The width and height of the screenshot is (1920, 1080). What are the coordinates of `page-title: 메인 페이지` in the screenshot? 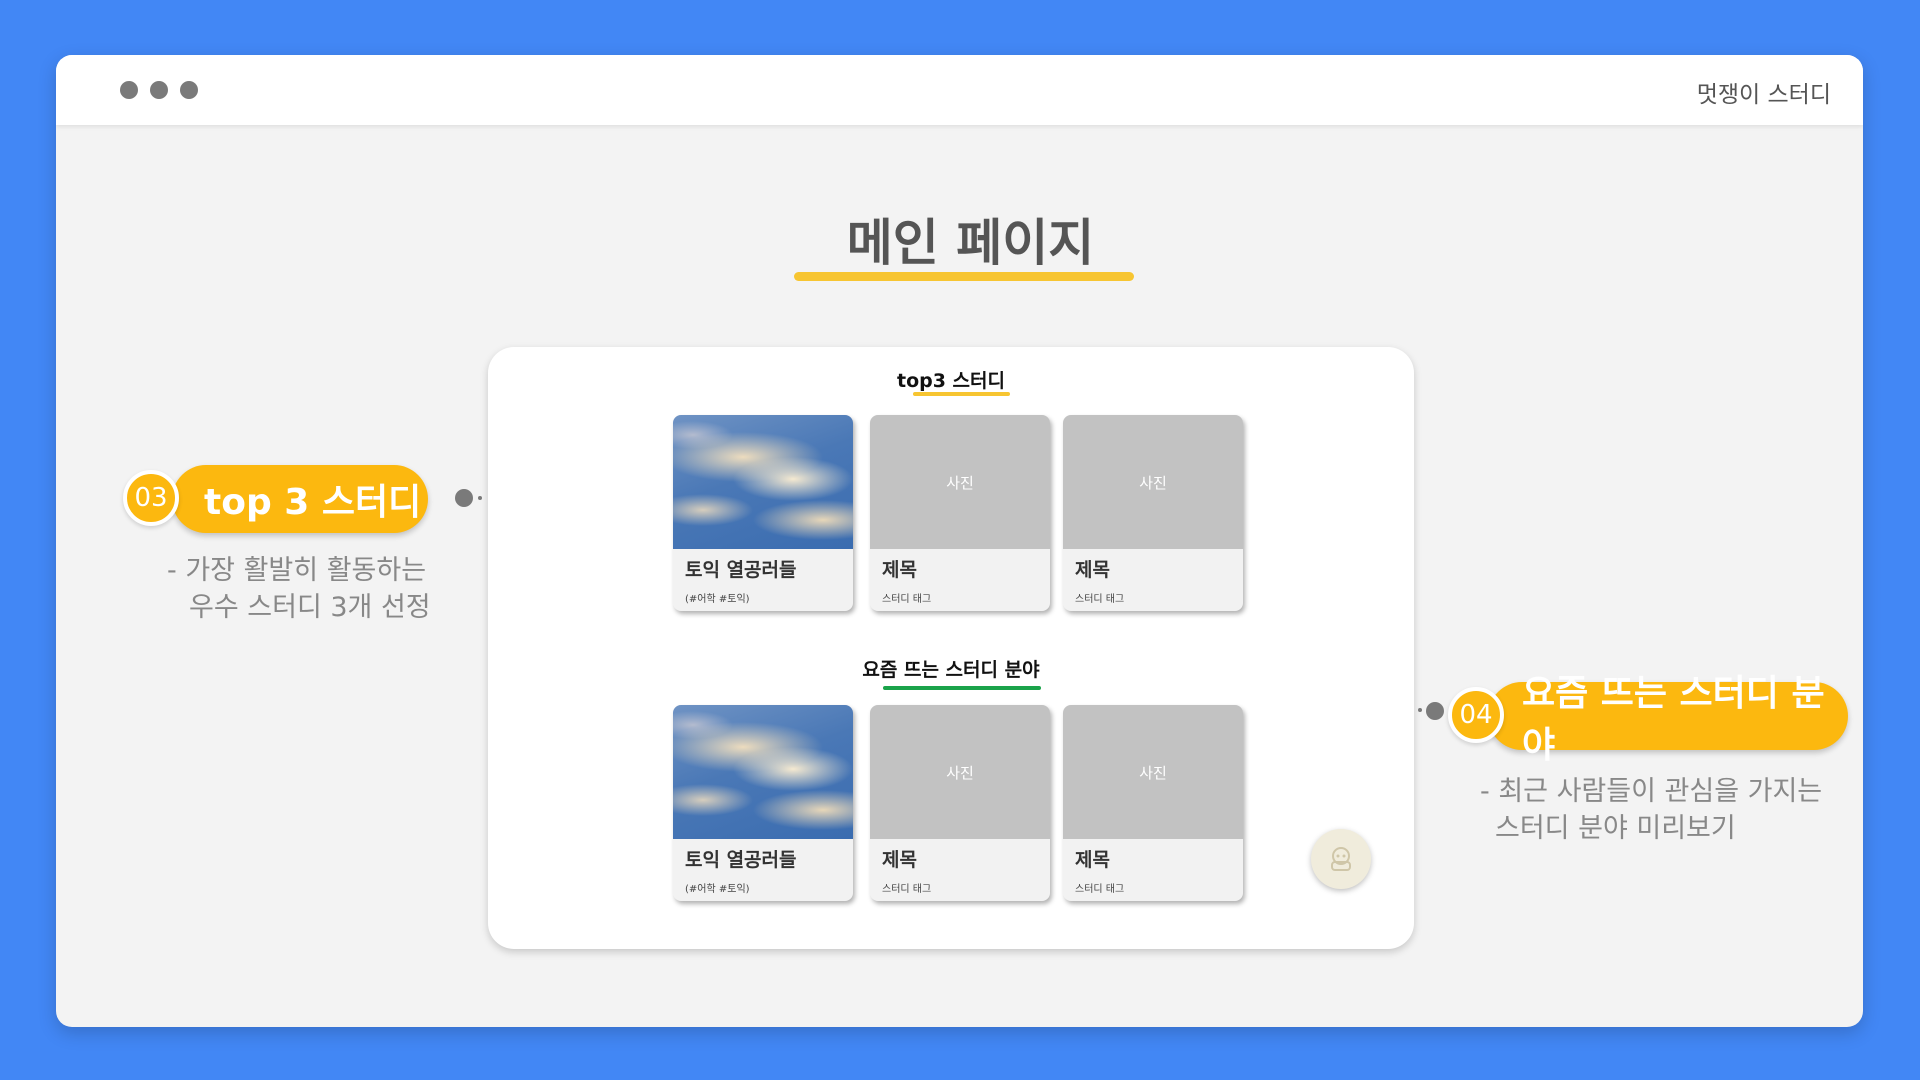 It's located at (970, 243).